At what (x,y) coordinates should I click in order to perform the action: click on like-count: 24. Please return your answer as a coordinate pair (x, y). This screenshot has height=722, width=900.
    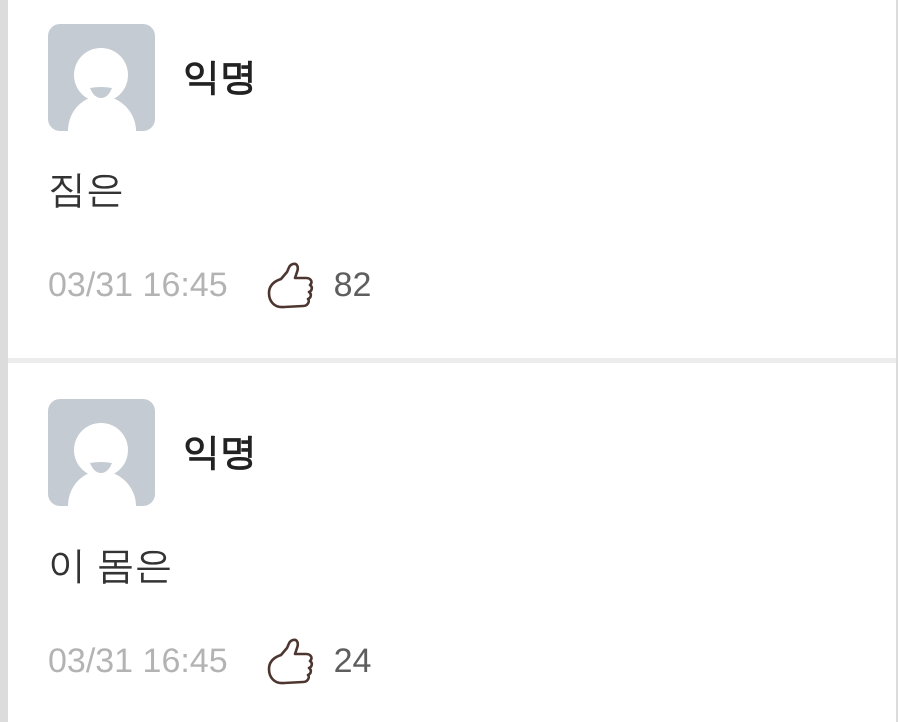
    Looking at the image, I should click on (353, 661).